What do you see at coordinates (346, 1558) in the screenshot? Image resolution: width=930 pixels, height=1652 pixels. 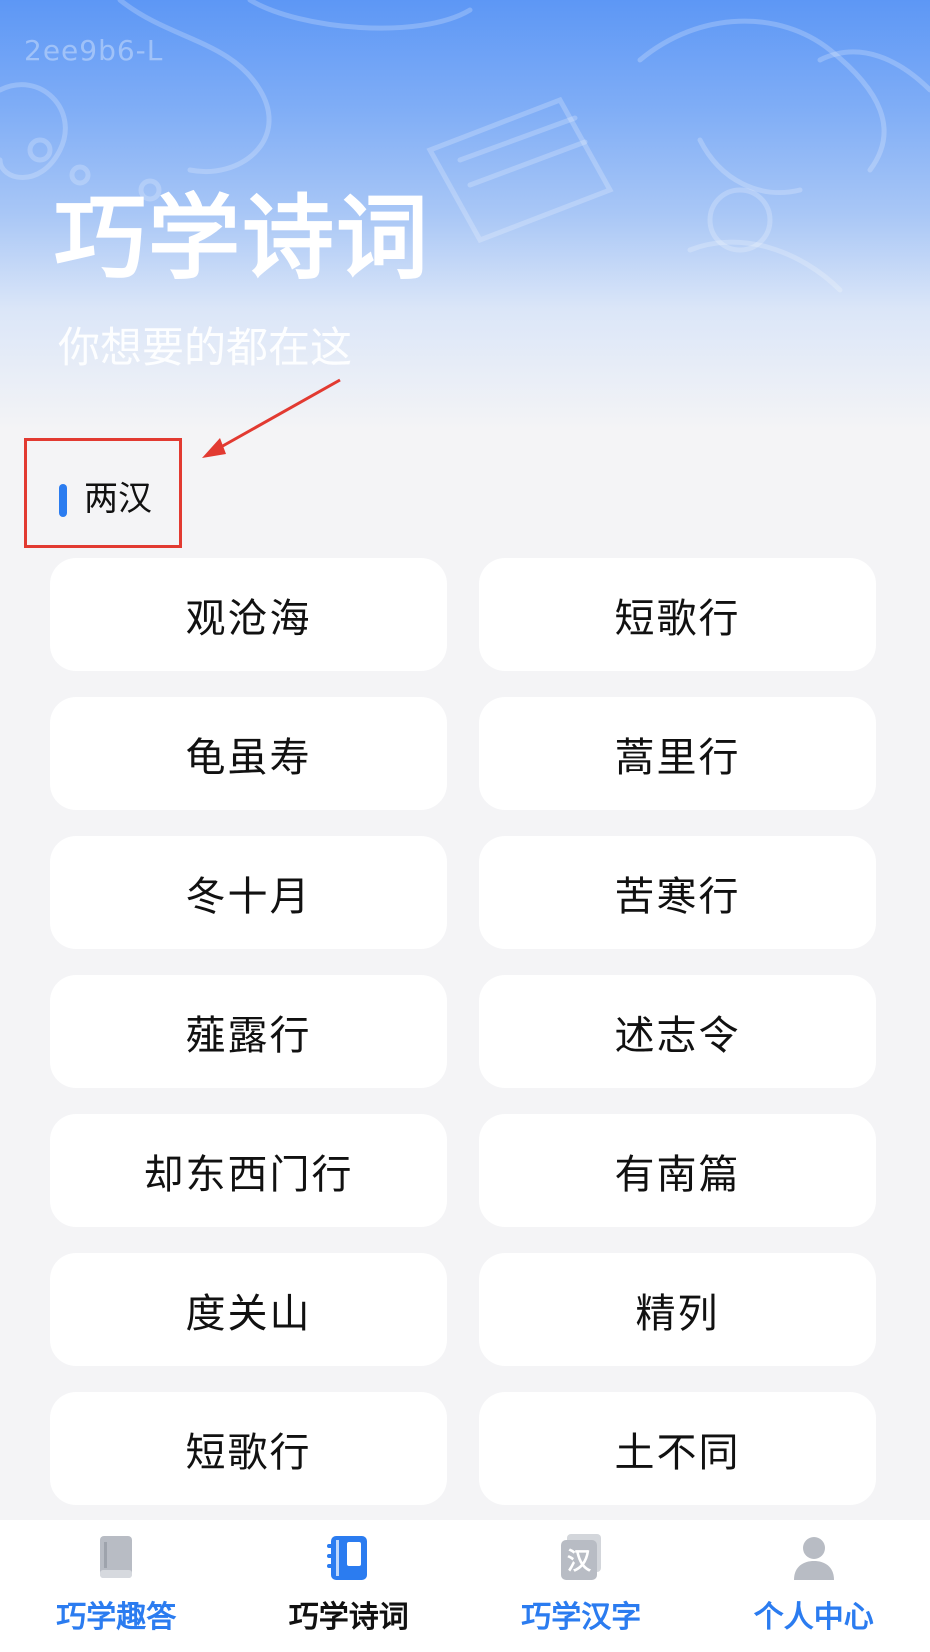 I see `notebook-icon` at bounding box center [346, 1558].